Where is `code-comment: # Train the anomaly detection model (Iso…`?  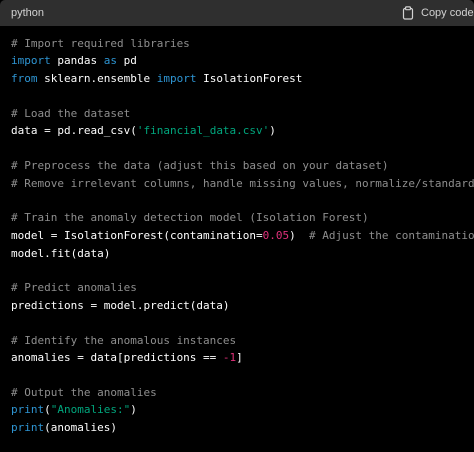
code-comment: # Train the anomaly detection model (Iso… is located at coordinates (190, 217).